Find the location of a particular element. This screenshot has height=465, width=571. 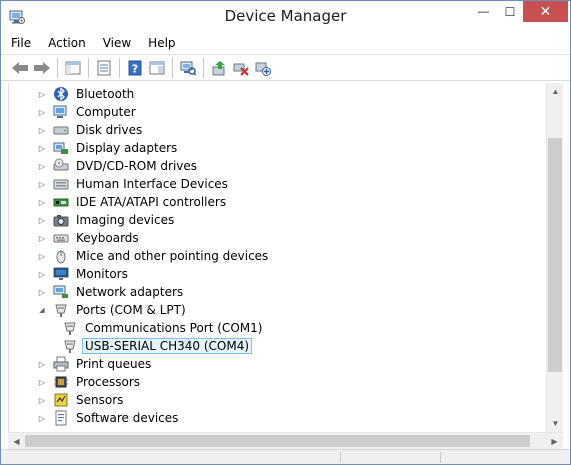

status-bar is located at coordinates (285, 456).